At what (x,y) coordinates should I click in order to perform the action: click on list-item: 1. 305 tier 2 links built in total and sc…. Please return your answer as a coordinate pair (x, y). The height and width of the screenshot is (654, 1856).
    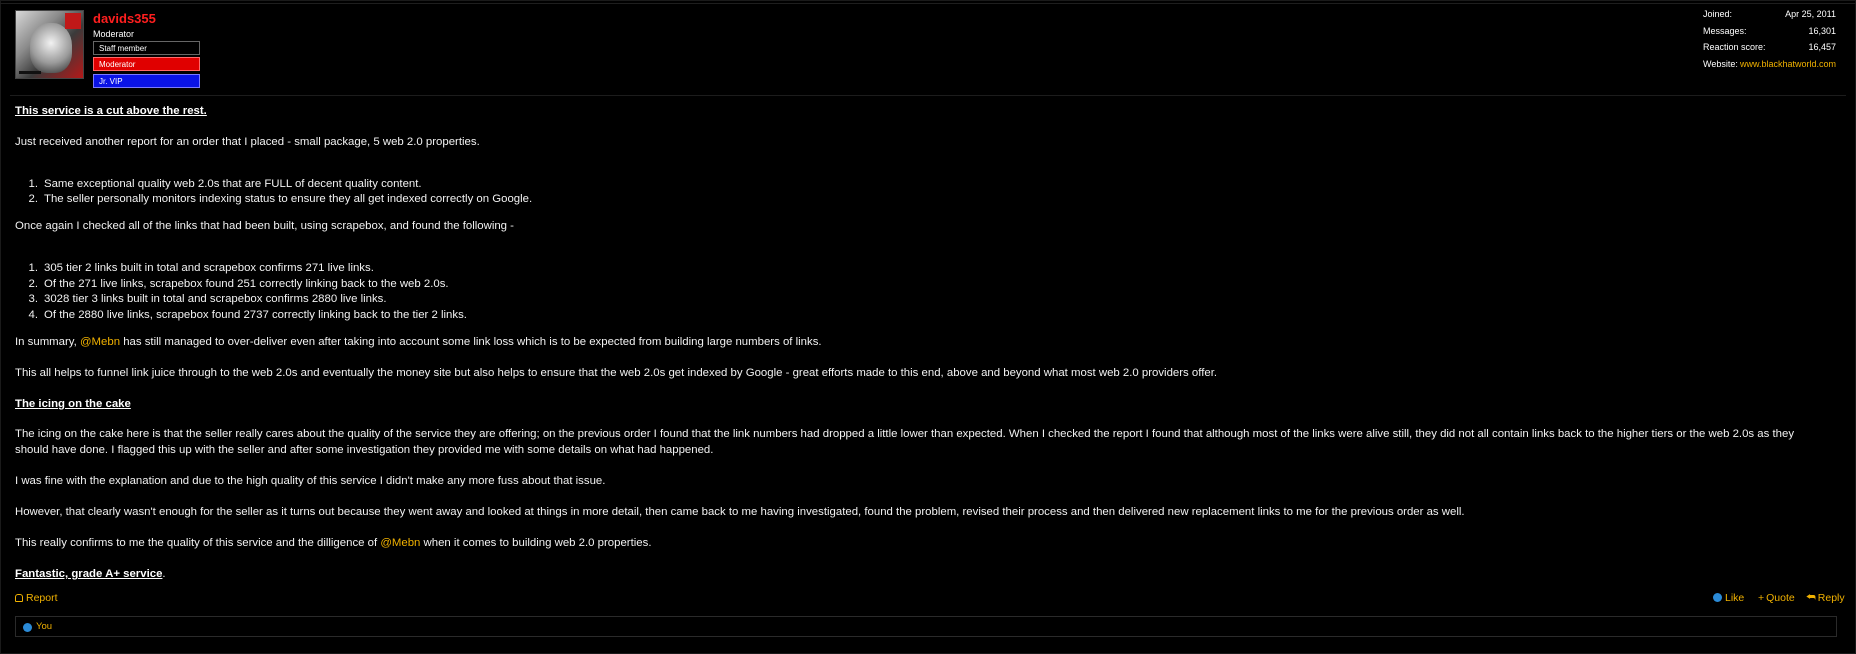
    Looking at the image, I should click on (201, 268).